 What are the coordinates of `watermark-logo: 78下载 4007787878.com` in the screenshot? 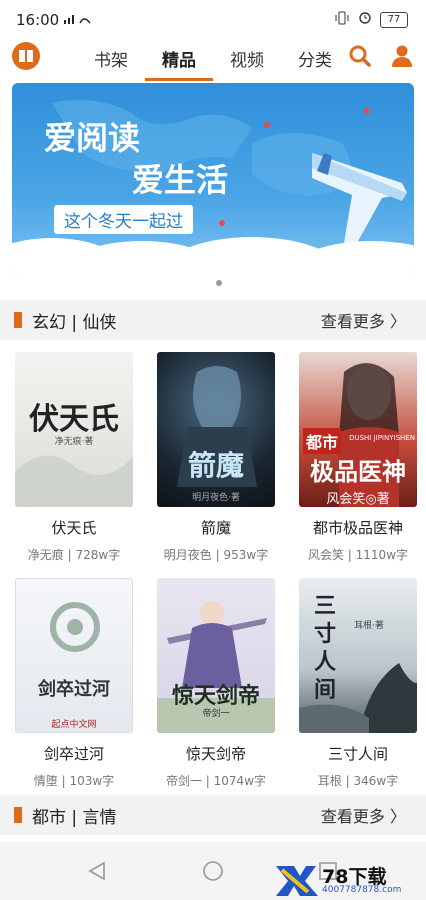 It's located at (348, 880).